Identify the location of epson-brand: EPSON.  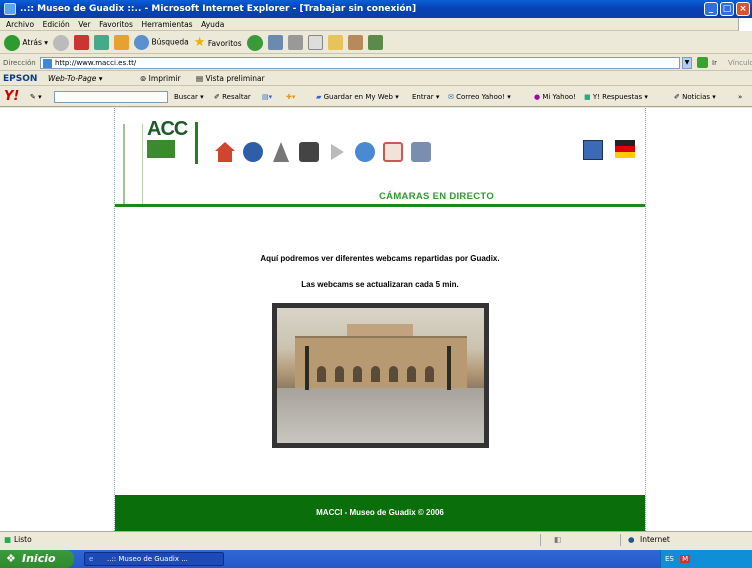
(20, 79).